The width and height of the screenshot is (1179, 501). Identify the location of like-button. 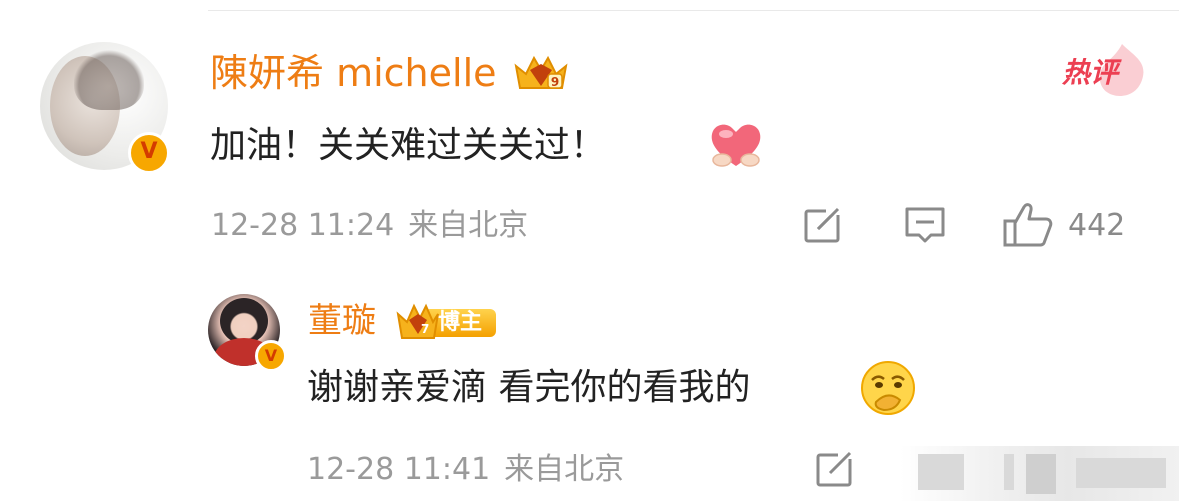
(1028, 225).